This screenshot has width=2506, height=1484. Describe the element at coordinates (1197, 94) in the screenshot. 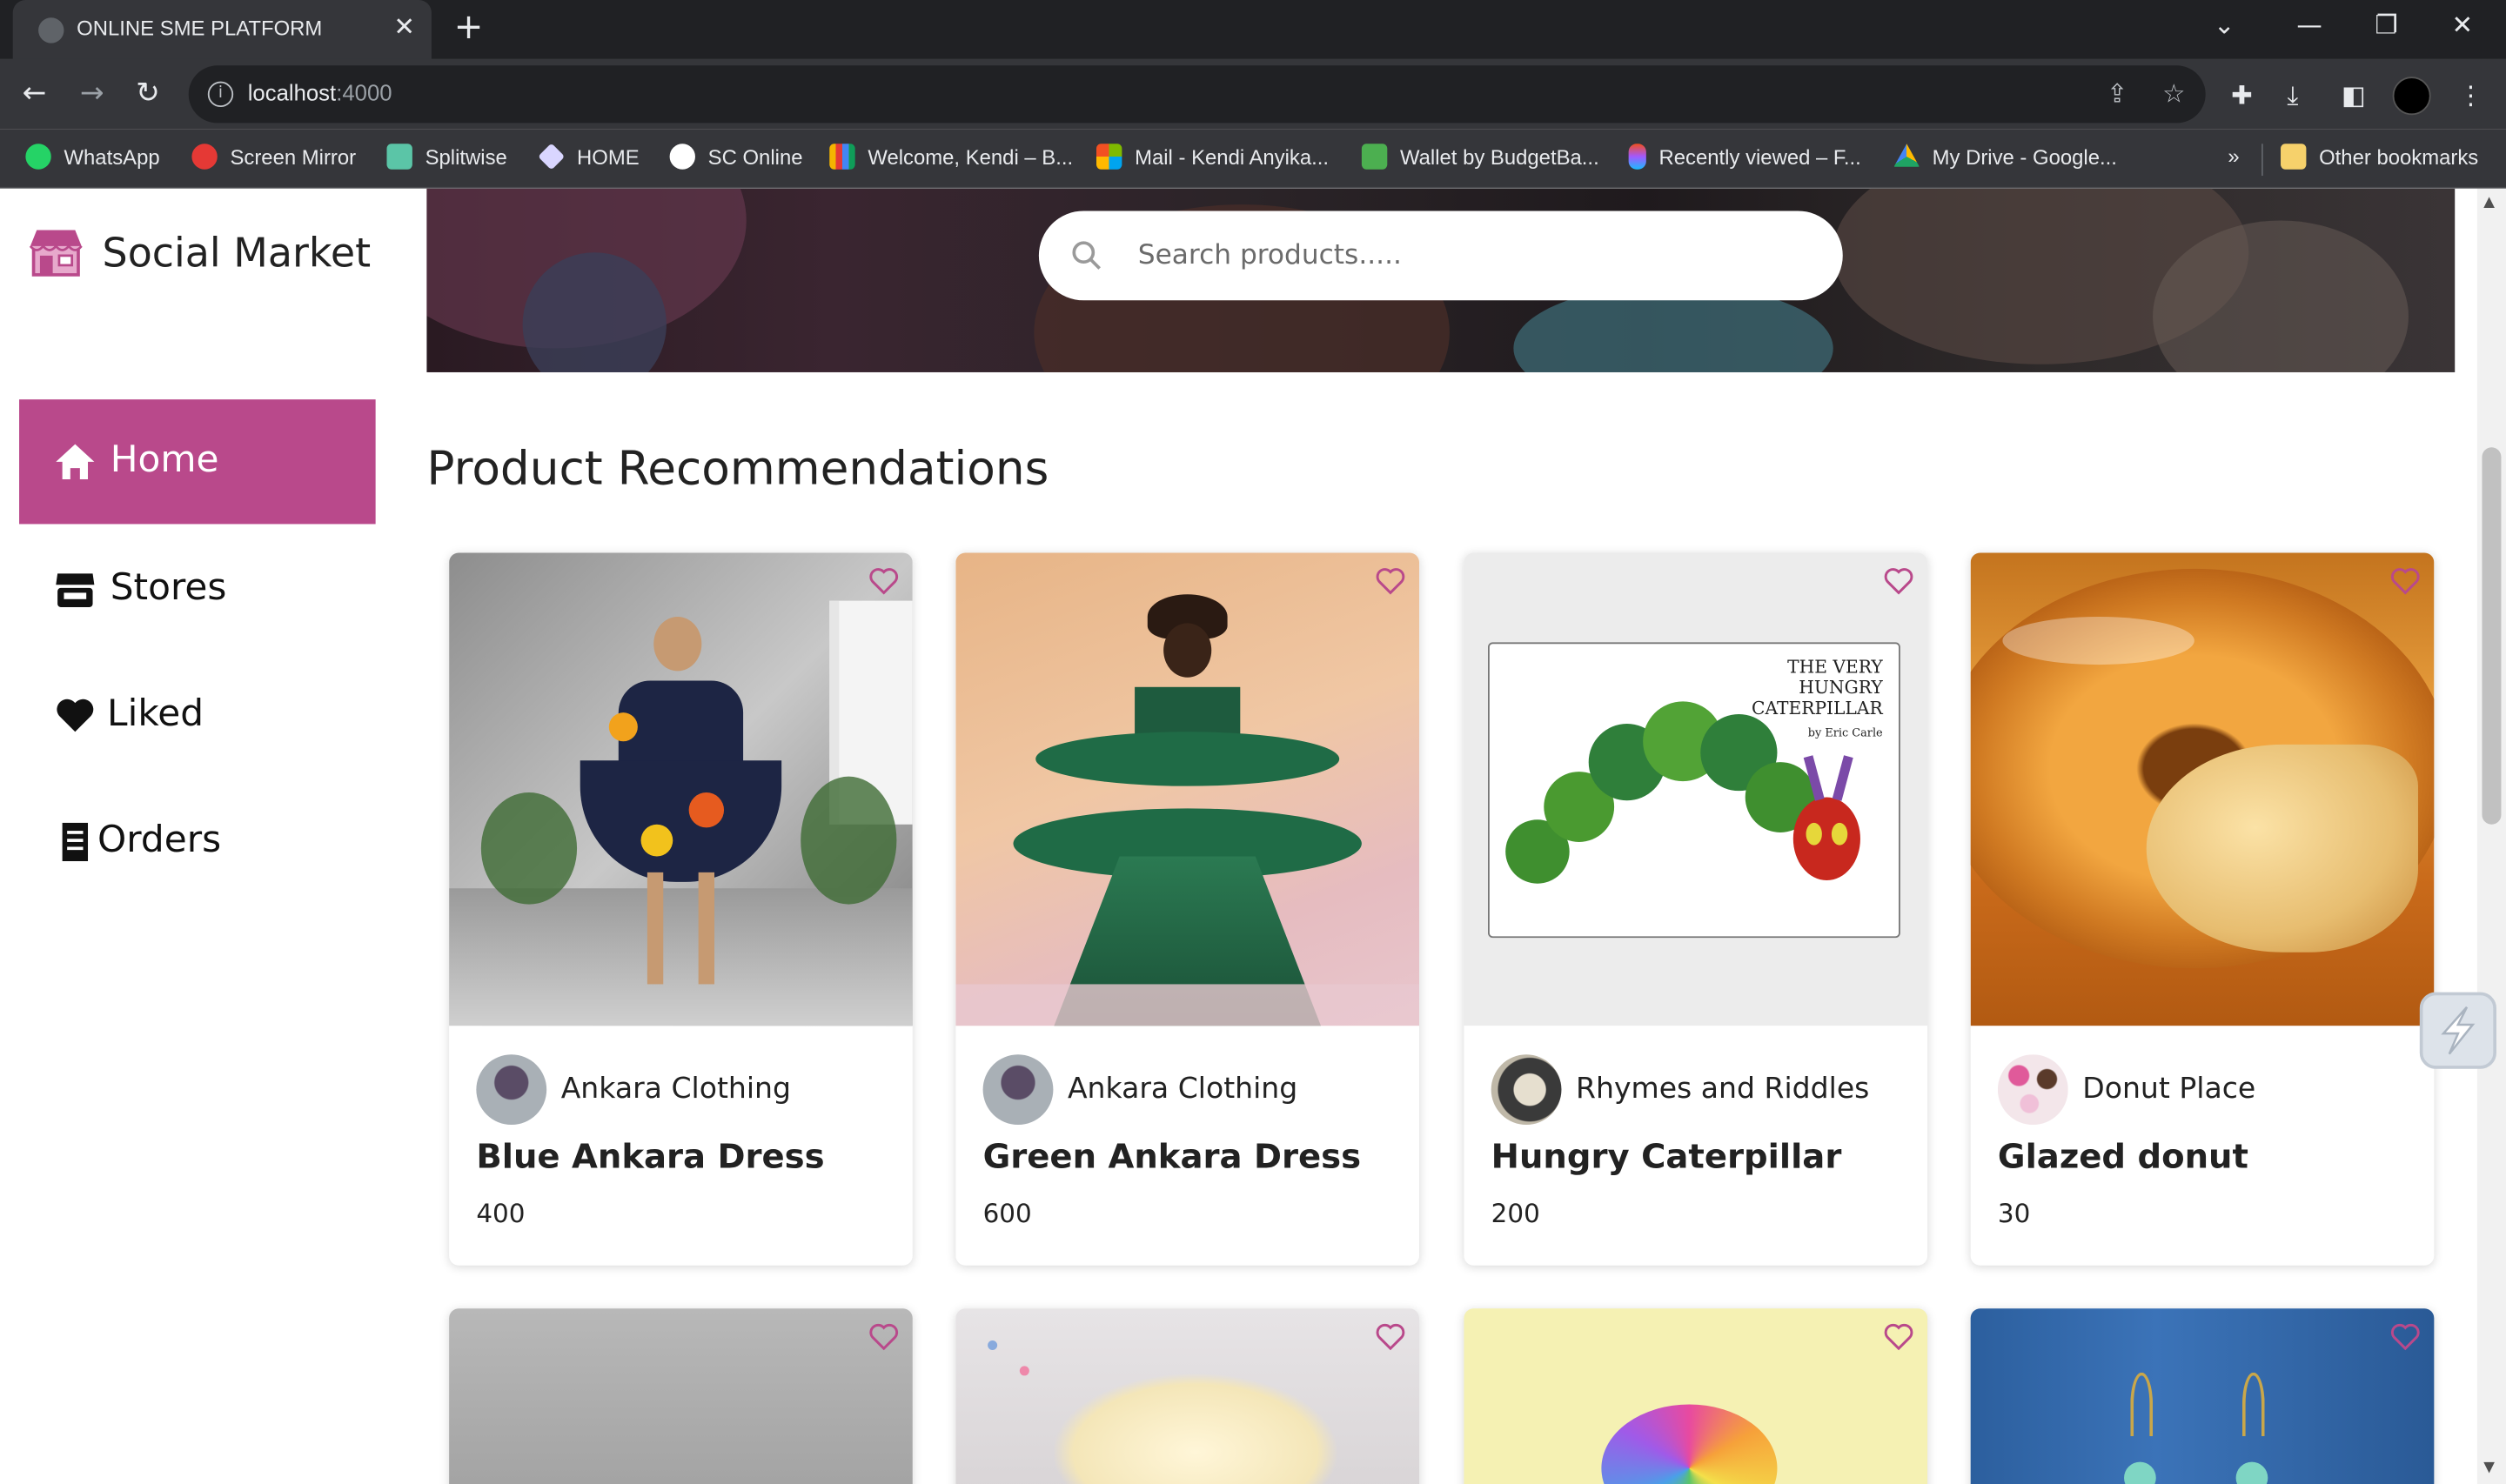

I see `address-bar: i localhost:4000 ⇪ ☆` at that location.